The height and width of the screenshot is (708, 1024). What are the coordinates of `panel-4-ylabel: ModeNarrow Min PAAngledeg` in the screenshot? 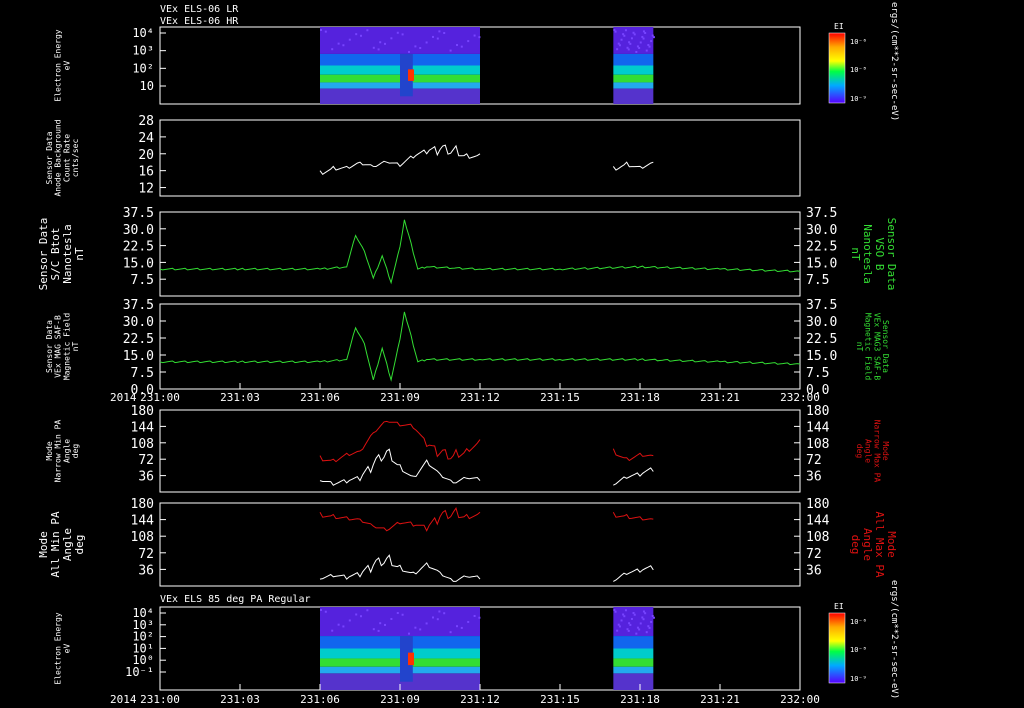 It's located at (62, 451).